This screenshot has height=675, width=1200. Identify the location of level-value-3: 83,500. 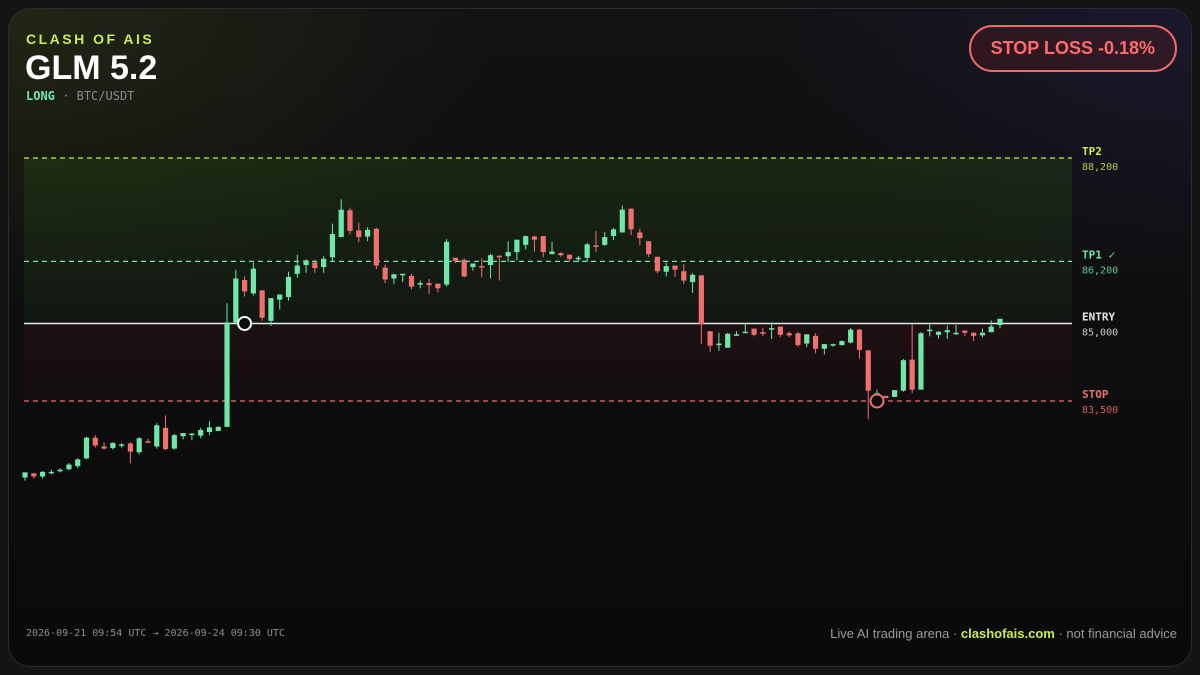
(1100, 410).